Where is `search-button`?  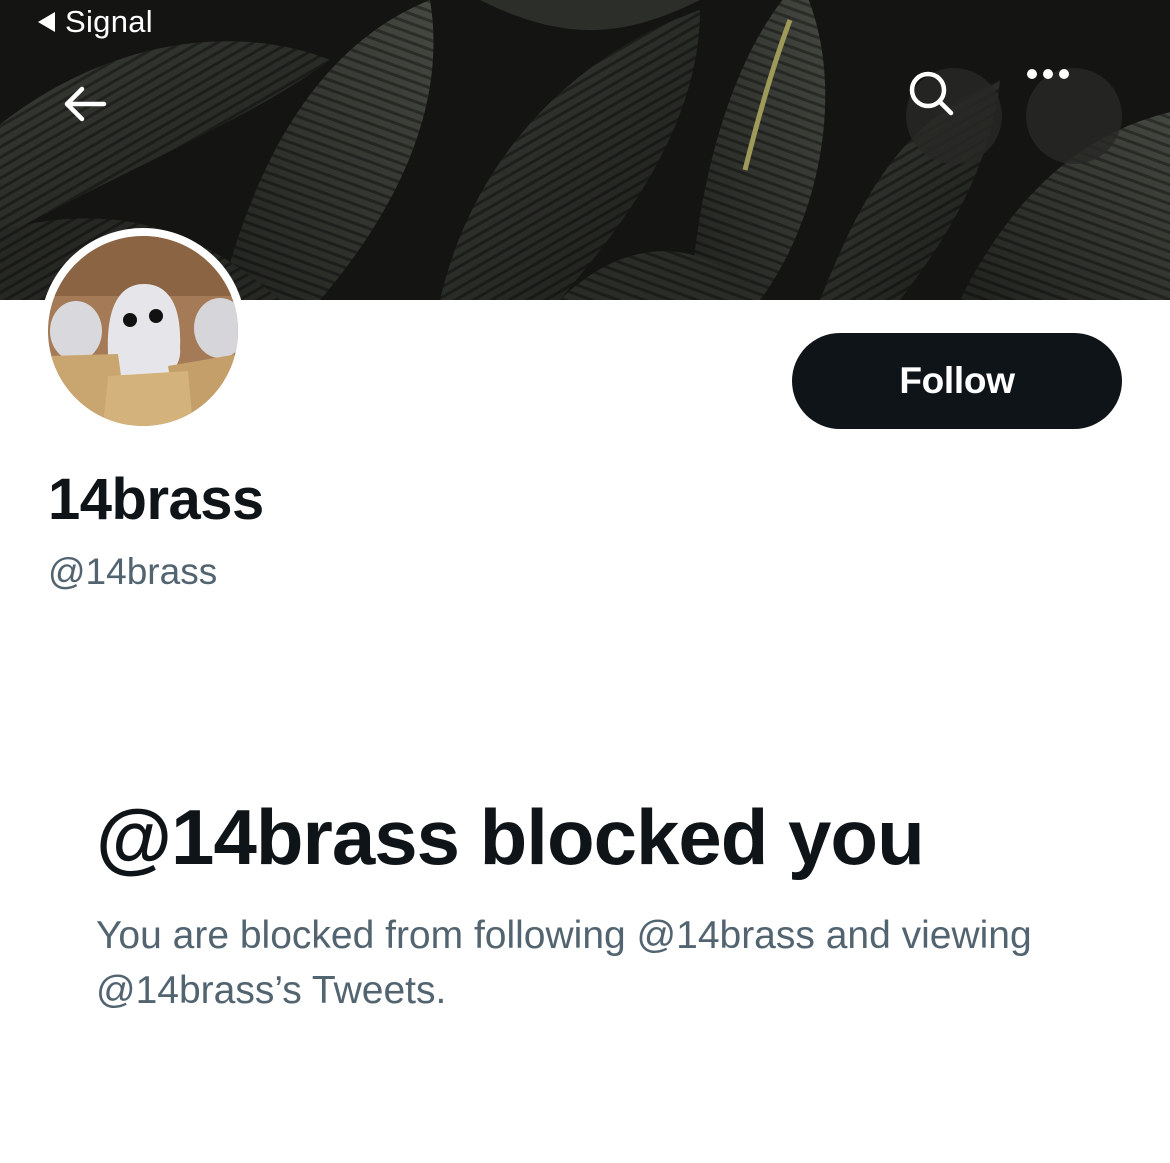 search-button is located at coordinates (954, 116).